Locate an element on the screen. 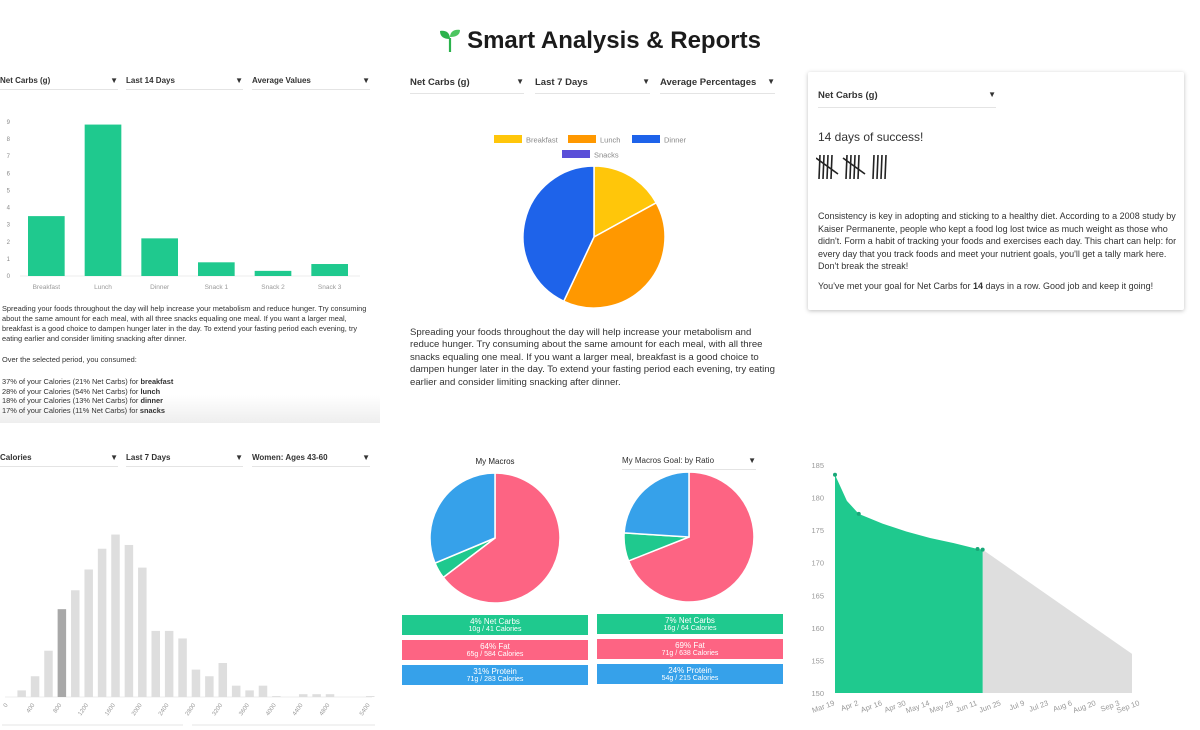 This screenshot has height=730, width=1200. tally-marks-icon is located at coordinates (851, 167).